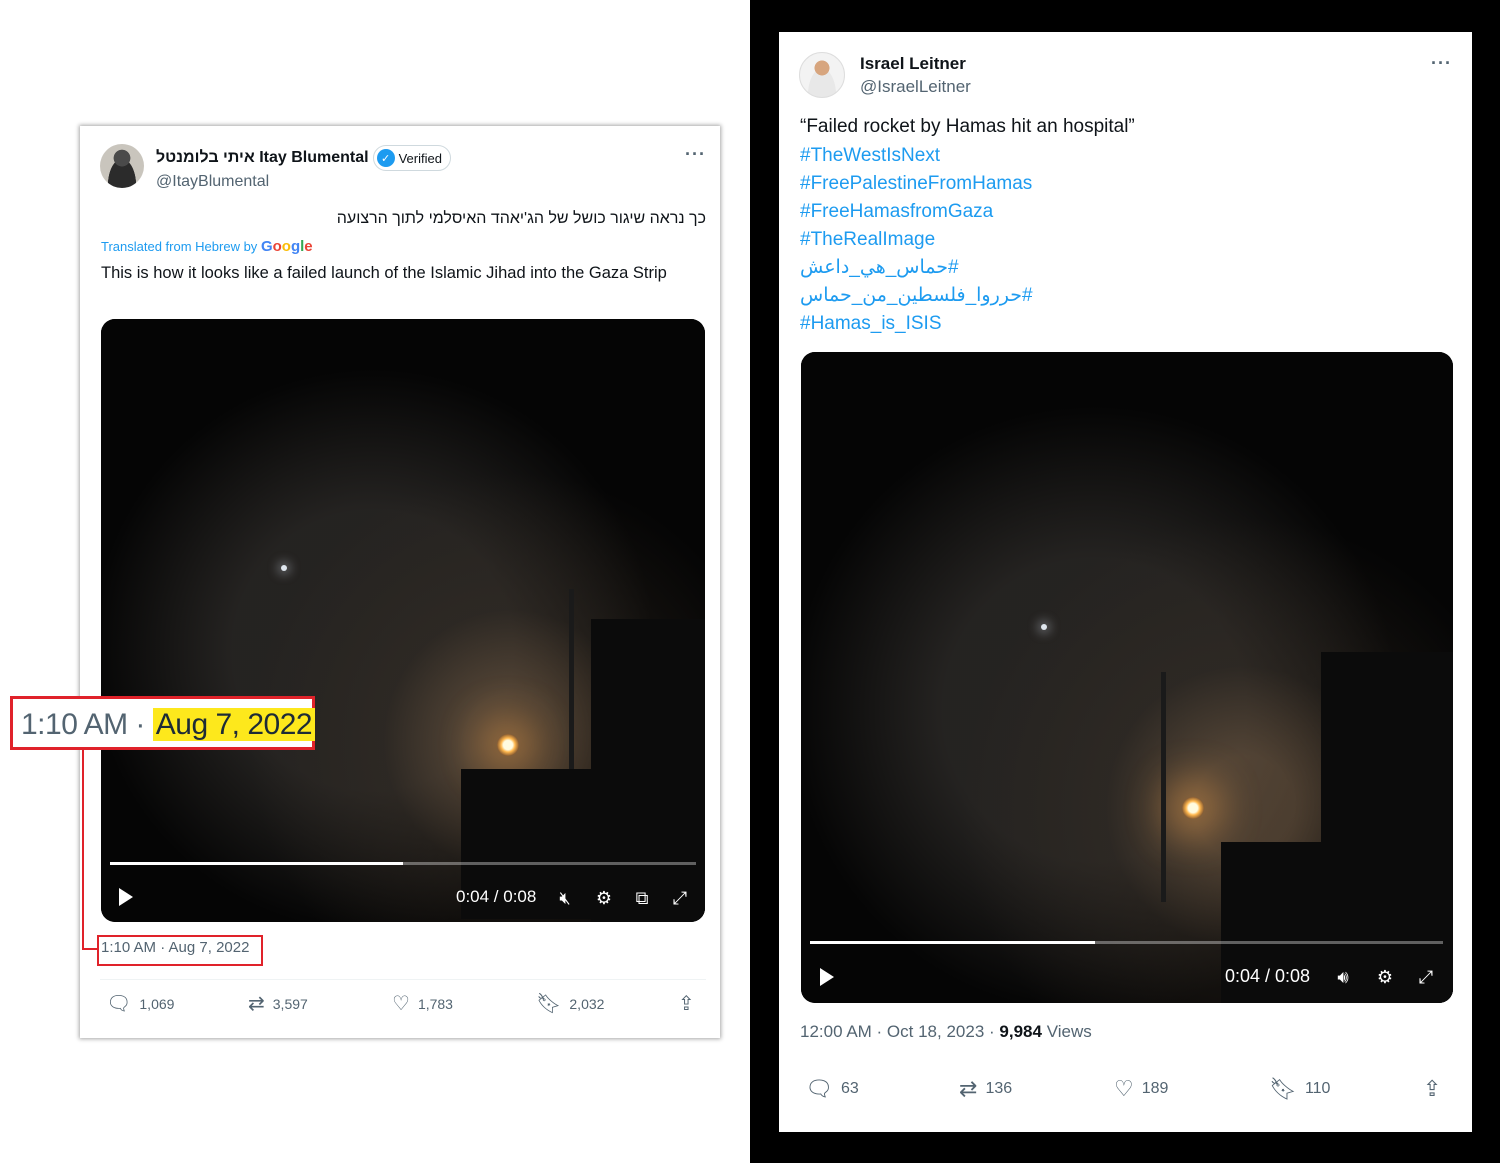 This screenshot has height=1163, width=1500. I want to click on like-button: ♡ 189, so click(1141, 1088).